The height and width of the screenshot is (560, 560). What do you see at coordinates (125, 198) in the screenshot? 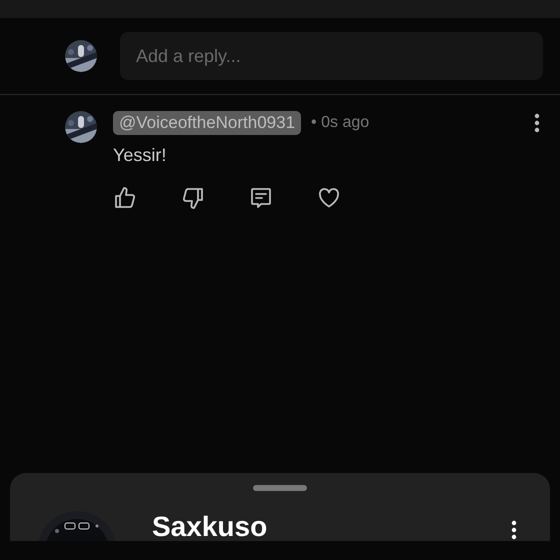
I see `like-icon` at bounding box center [125, 198].